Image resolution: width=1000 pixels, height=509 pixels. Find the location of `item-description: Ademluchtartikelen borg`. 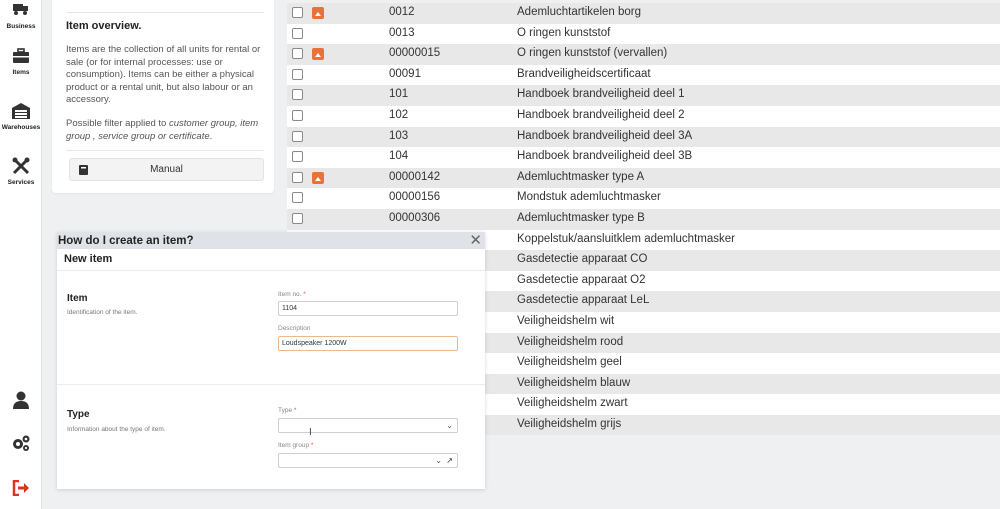

item-description: Ademluchtartikelen borg is located at coordinates (579, 12).